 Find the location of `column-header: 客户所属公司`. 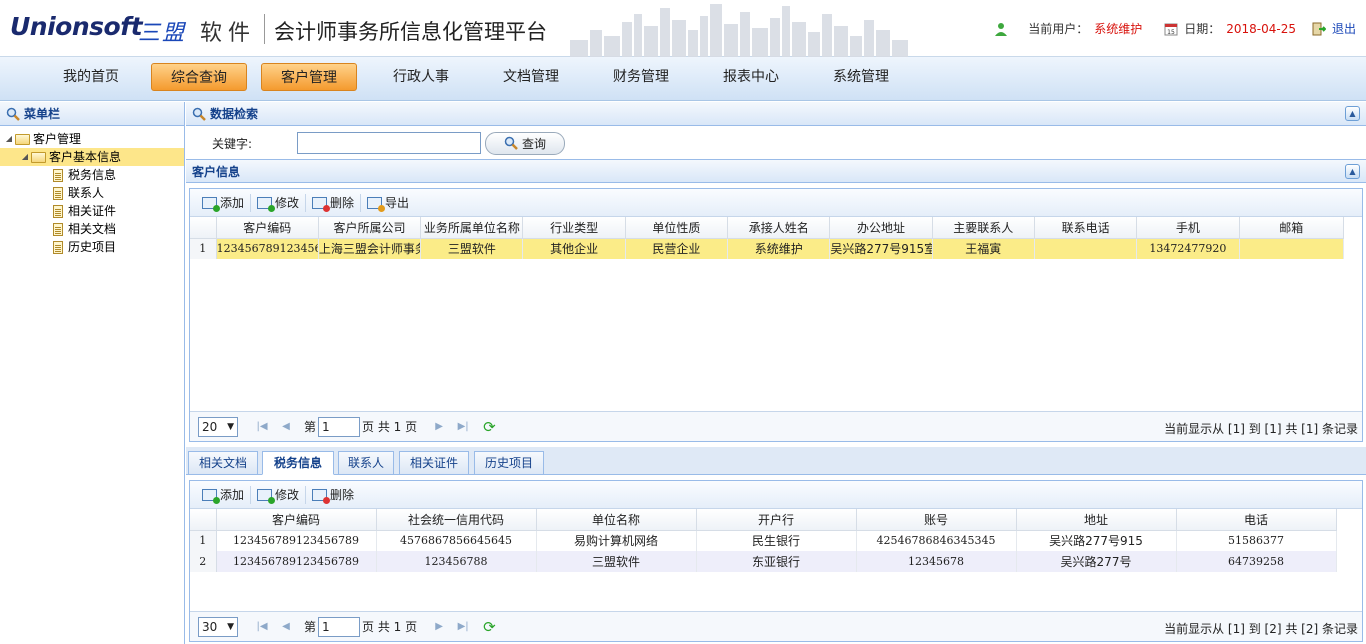

column-header: 客户所属公司 is located at coordinates (370, 228).